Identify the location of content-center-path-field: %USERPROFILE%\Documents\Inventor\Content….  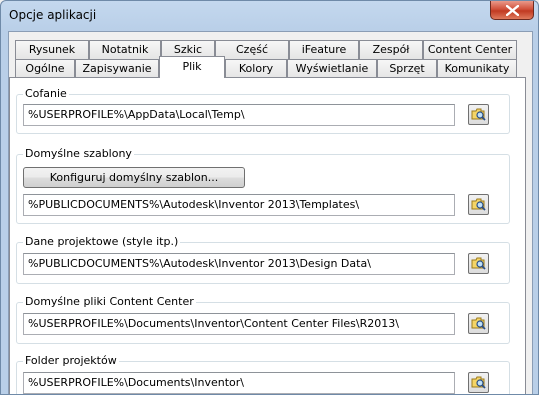
(239, 324).